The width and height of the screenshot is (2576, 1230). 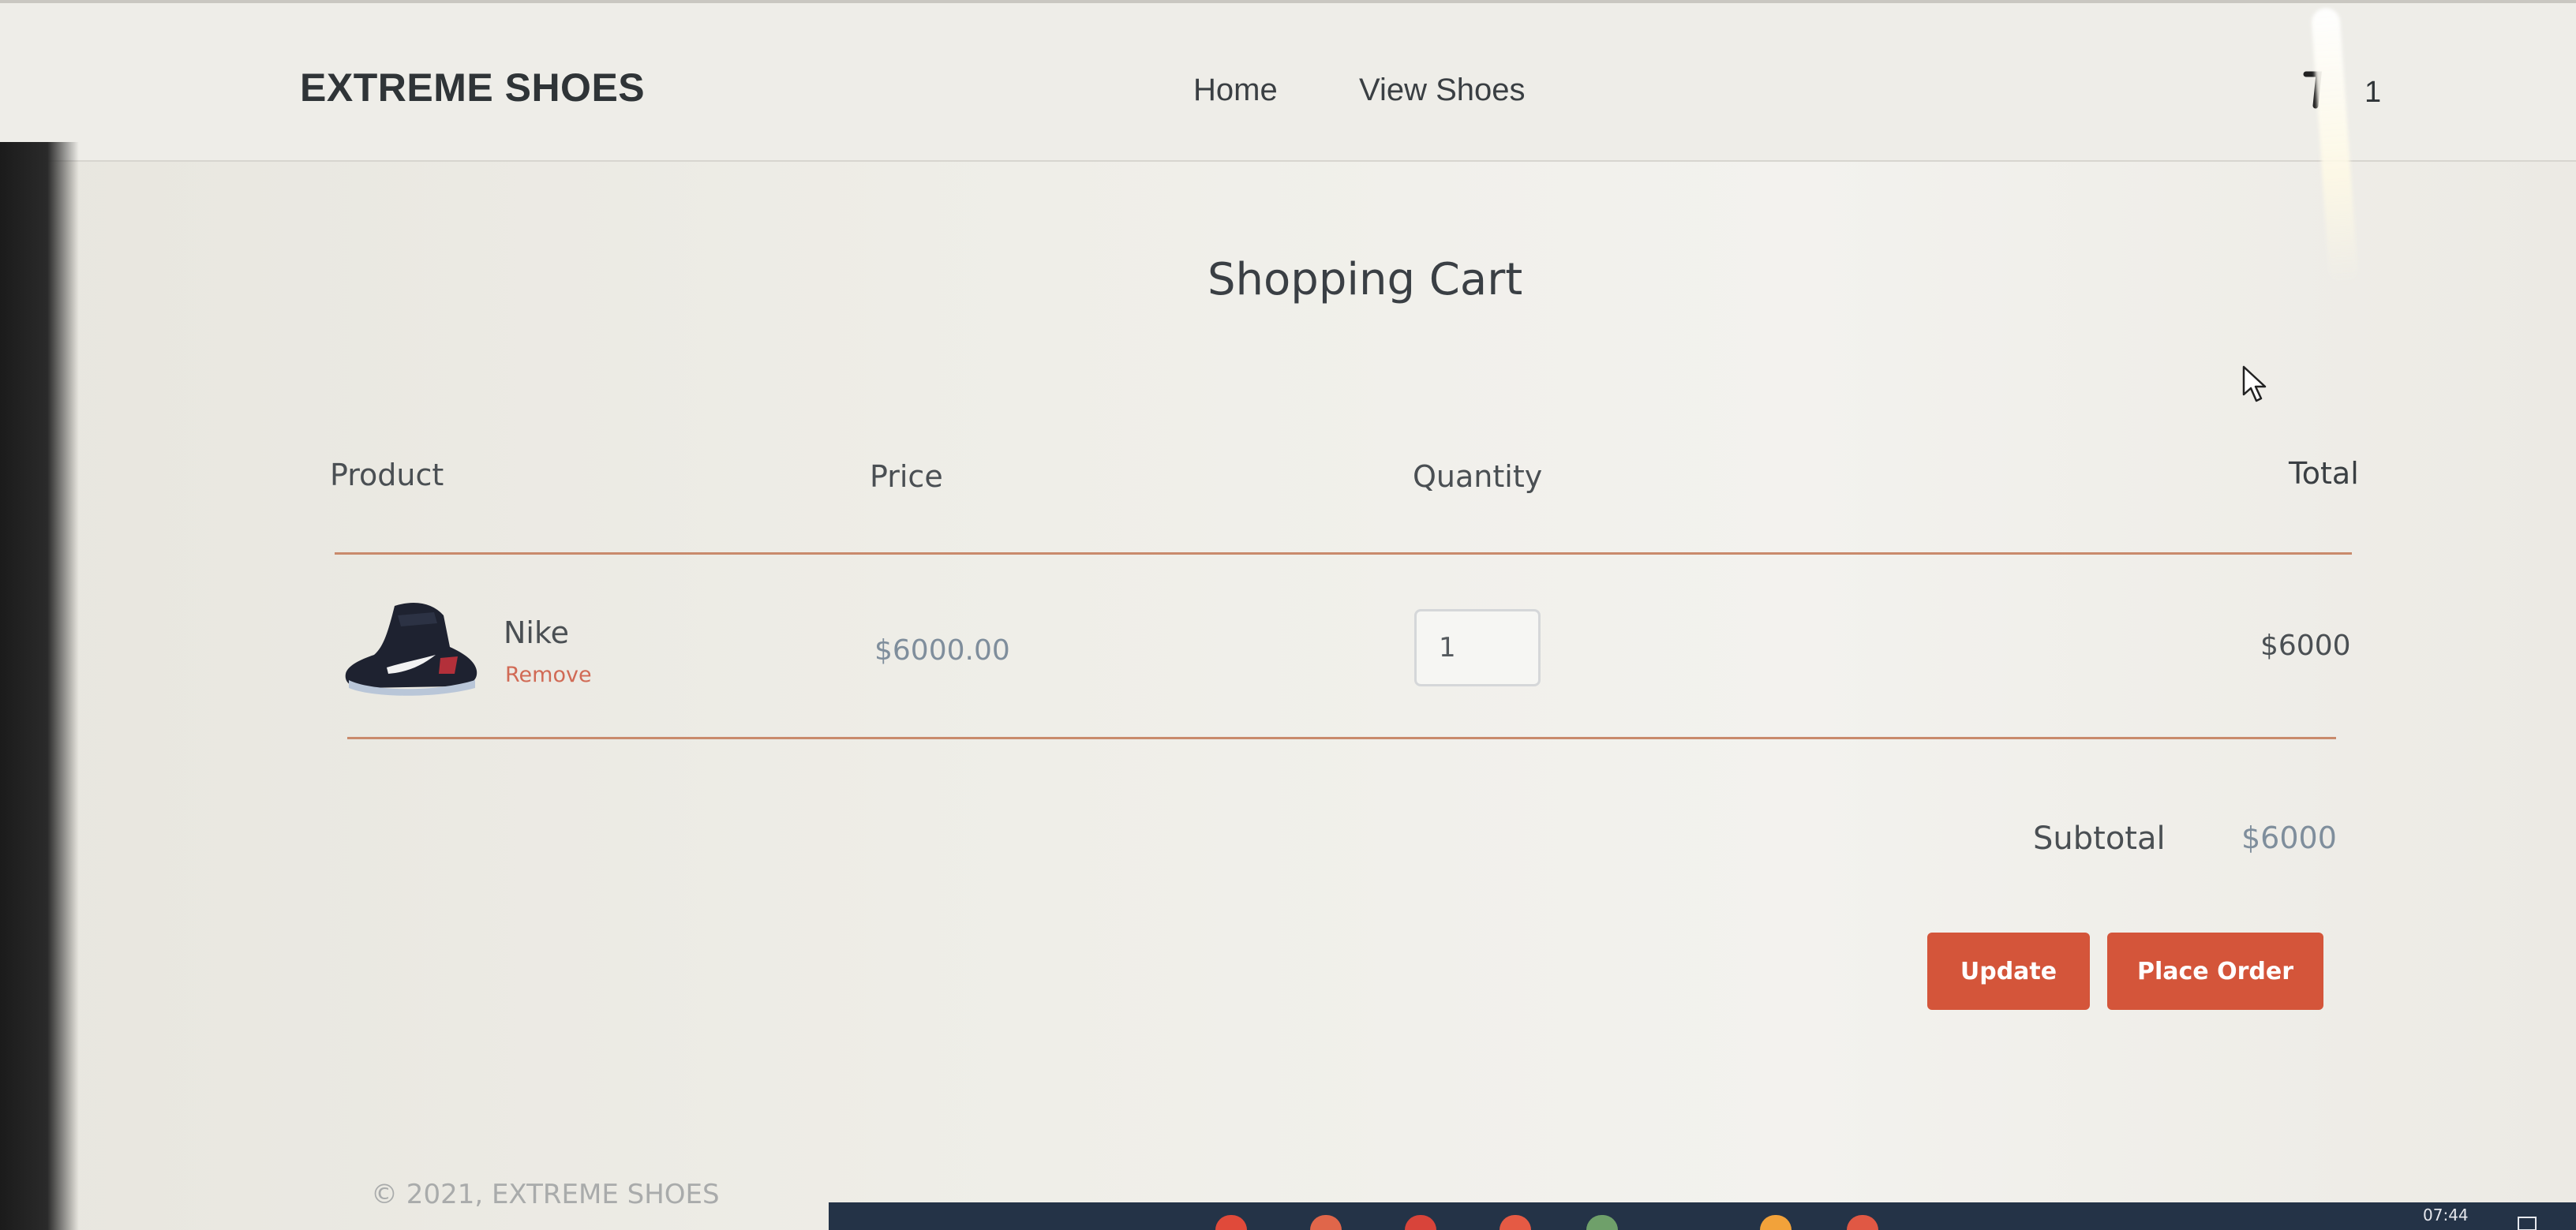 What do you see at coordinates (1343, 554) in the screenshot?
I see `header-divider` at bounding box center [1343, 554].